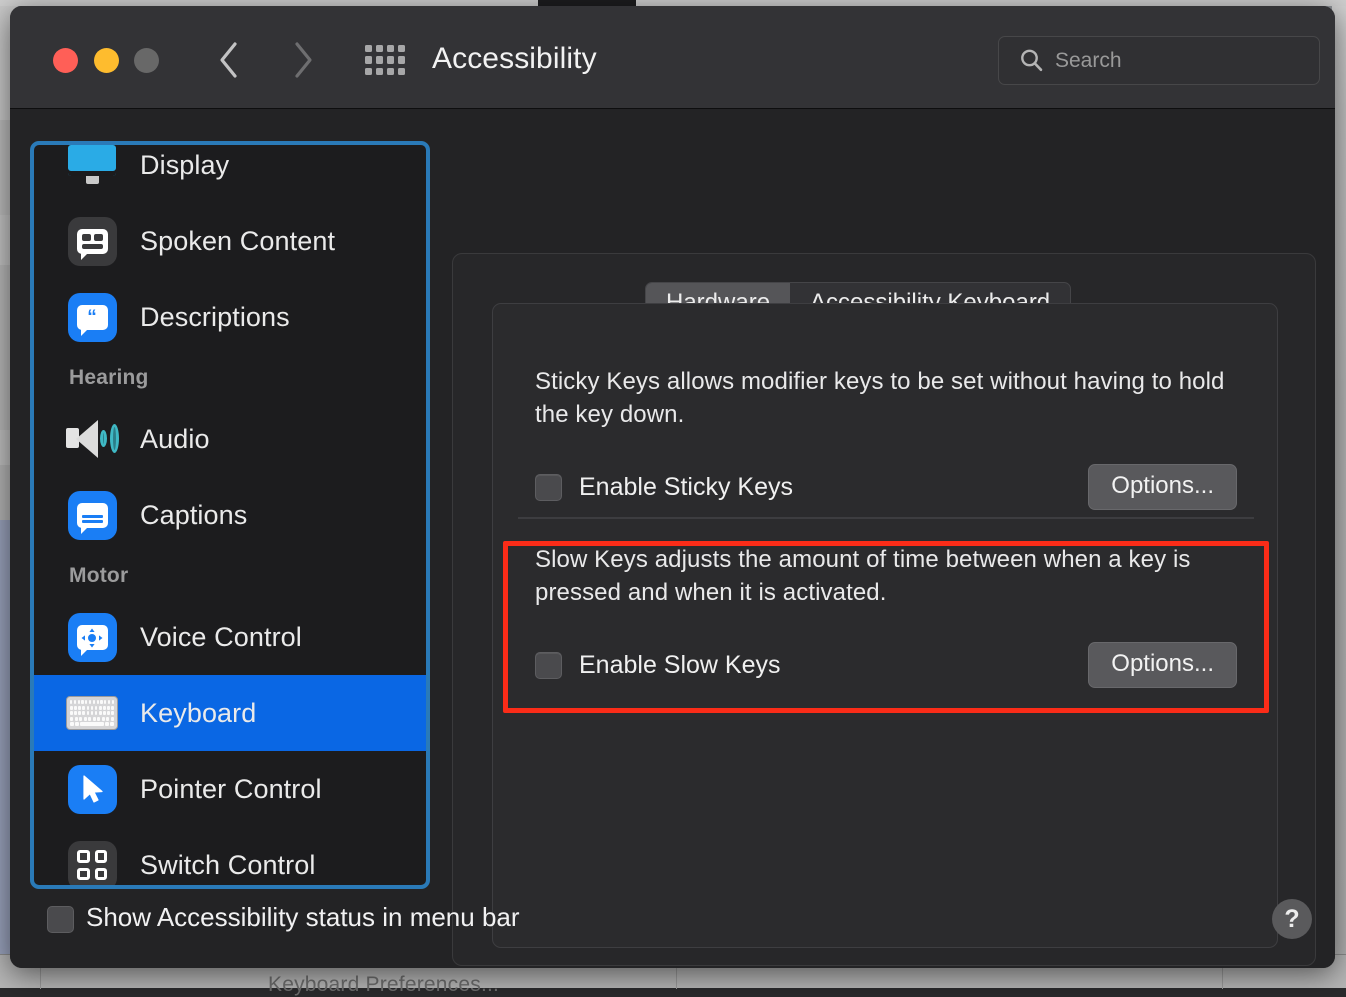 This screenshot has height=997, width=1346. Describe the element at coordinates (175, 439) in the screenshot. I see `sidebar-item-label: Audio` at that location.